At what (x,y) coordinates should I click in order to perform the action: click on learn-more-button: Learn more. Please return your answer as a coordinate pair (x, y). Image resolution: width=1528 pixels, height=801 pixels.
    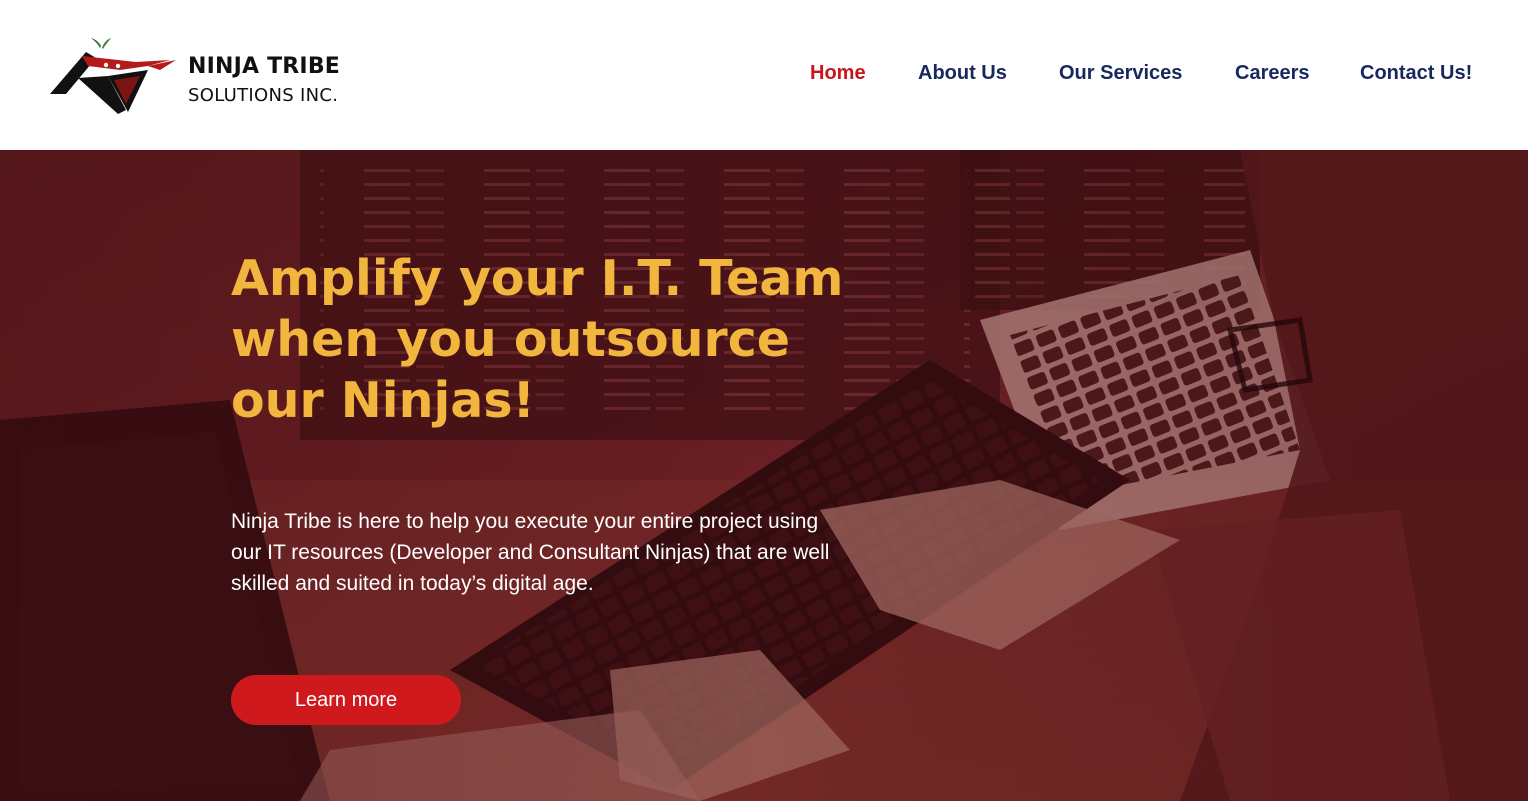
    Looking at the image, I should click on (346, 700).